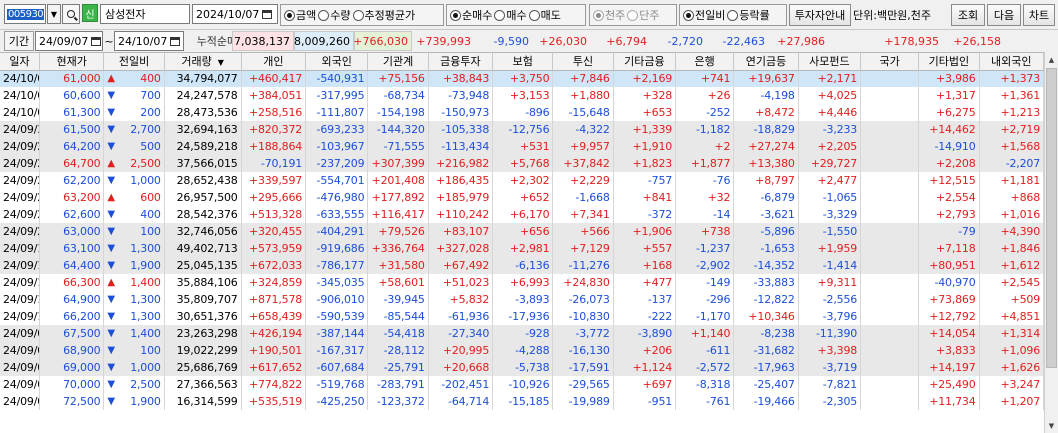 The height and width of the screenshot is (433, 1058). I want to click on cell-volume: 28,652,438, so click(203, 180).